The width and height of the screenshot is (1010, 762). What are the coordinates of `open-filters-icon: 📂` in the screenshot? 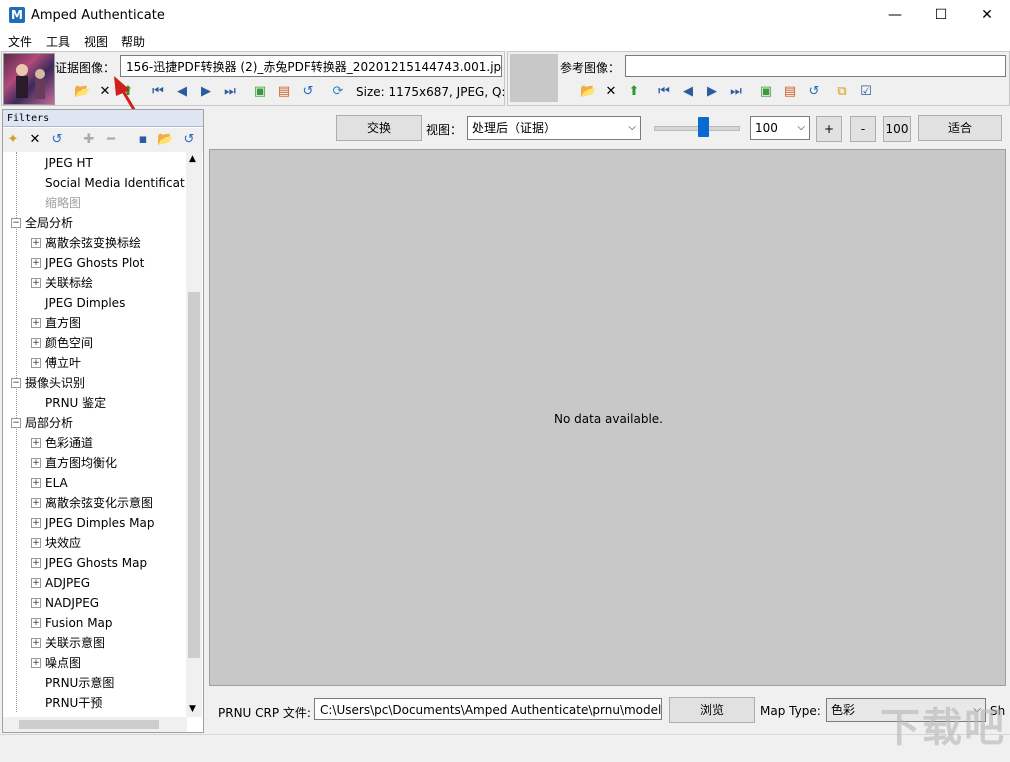 It's located at (165, 140).